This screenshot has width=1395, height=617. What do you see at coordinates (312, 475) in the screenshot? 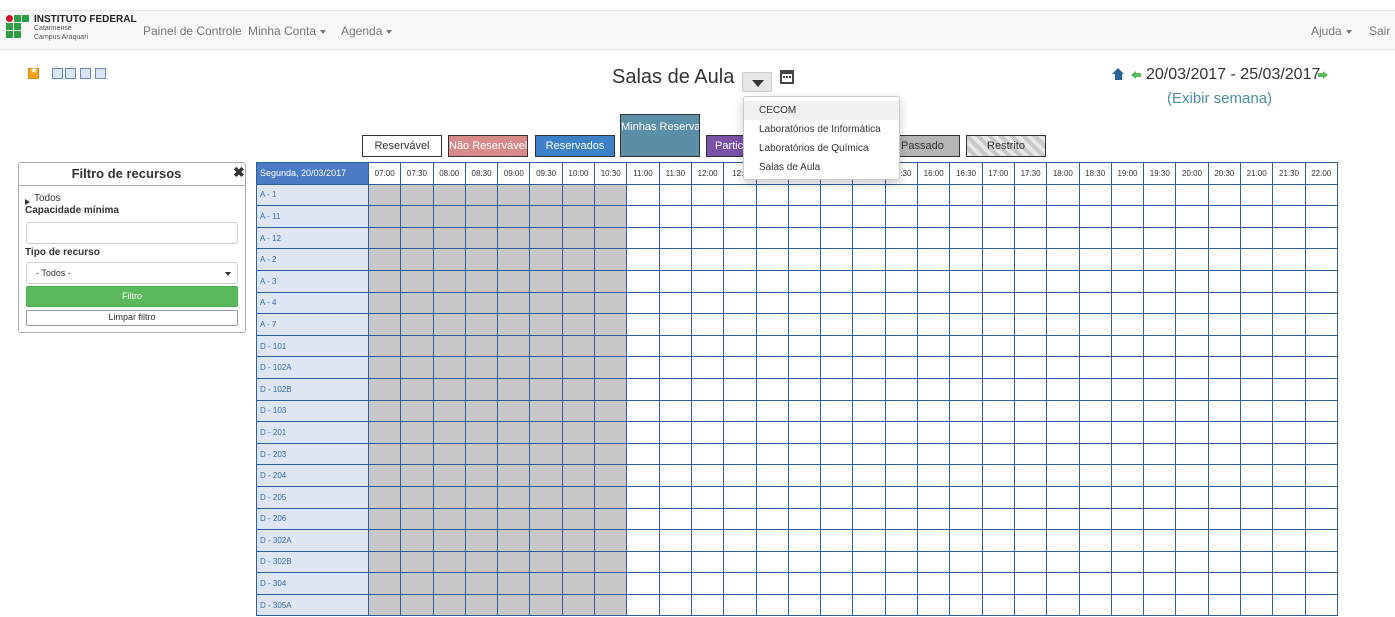
I see `resource-name-link: D - 204` at bounding box center [312, 475].